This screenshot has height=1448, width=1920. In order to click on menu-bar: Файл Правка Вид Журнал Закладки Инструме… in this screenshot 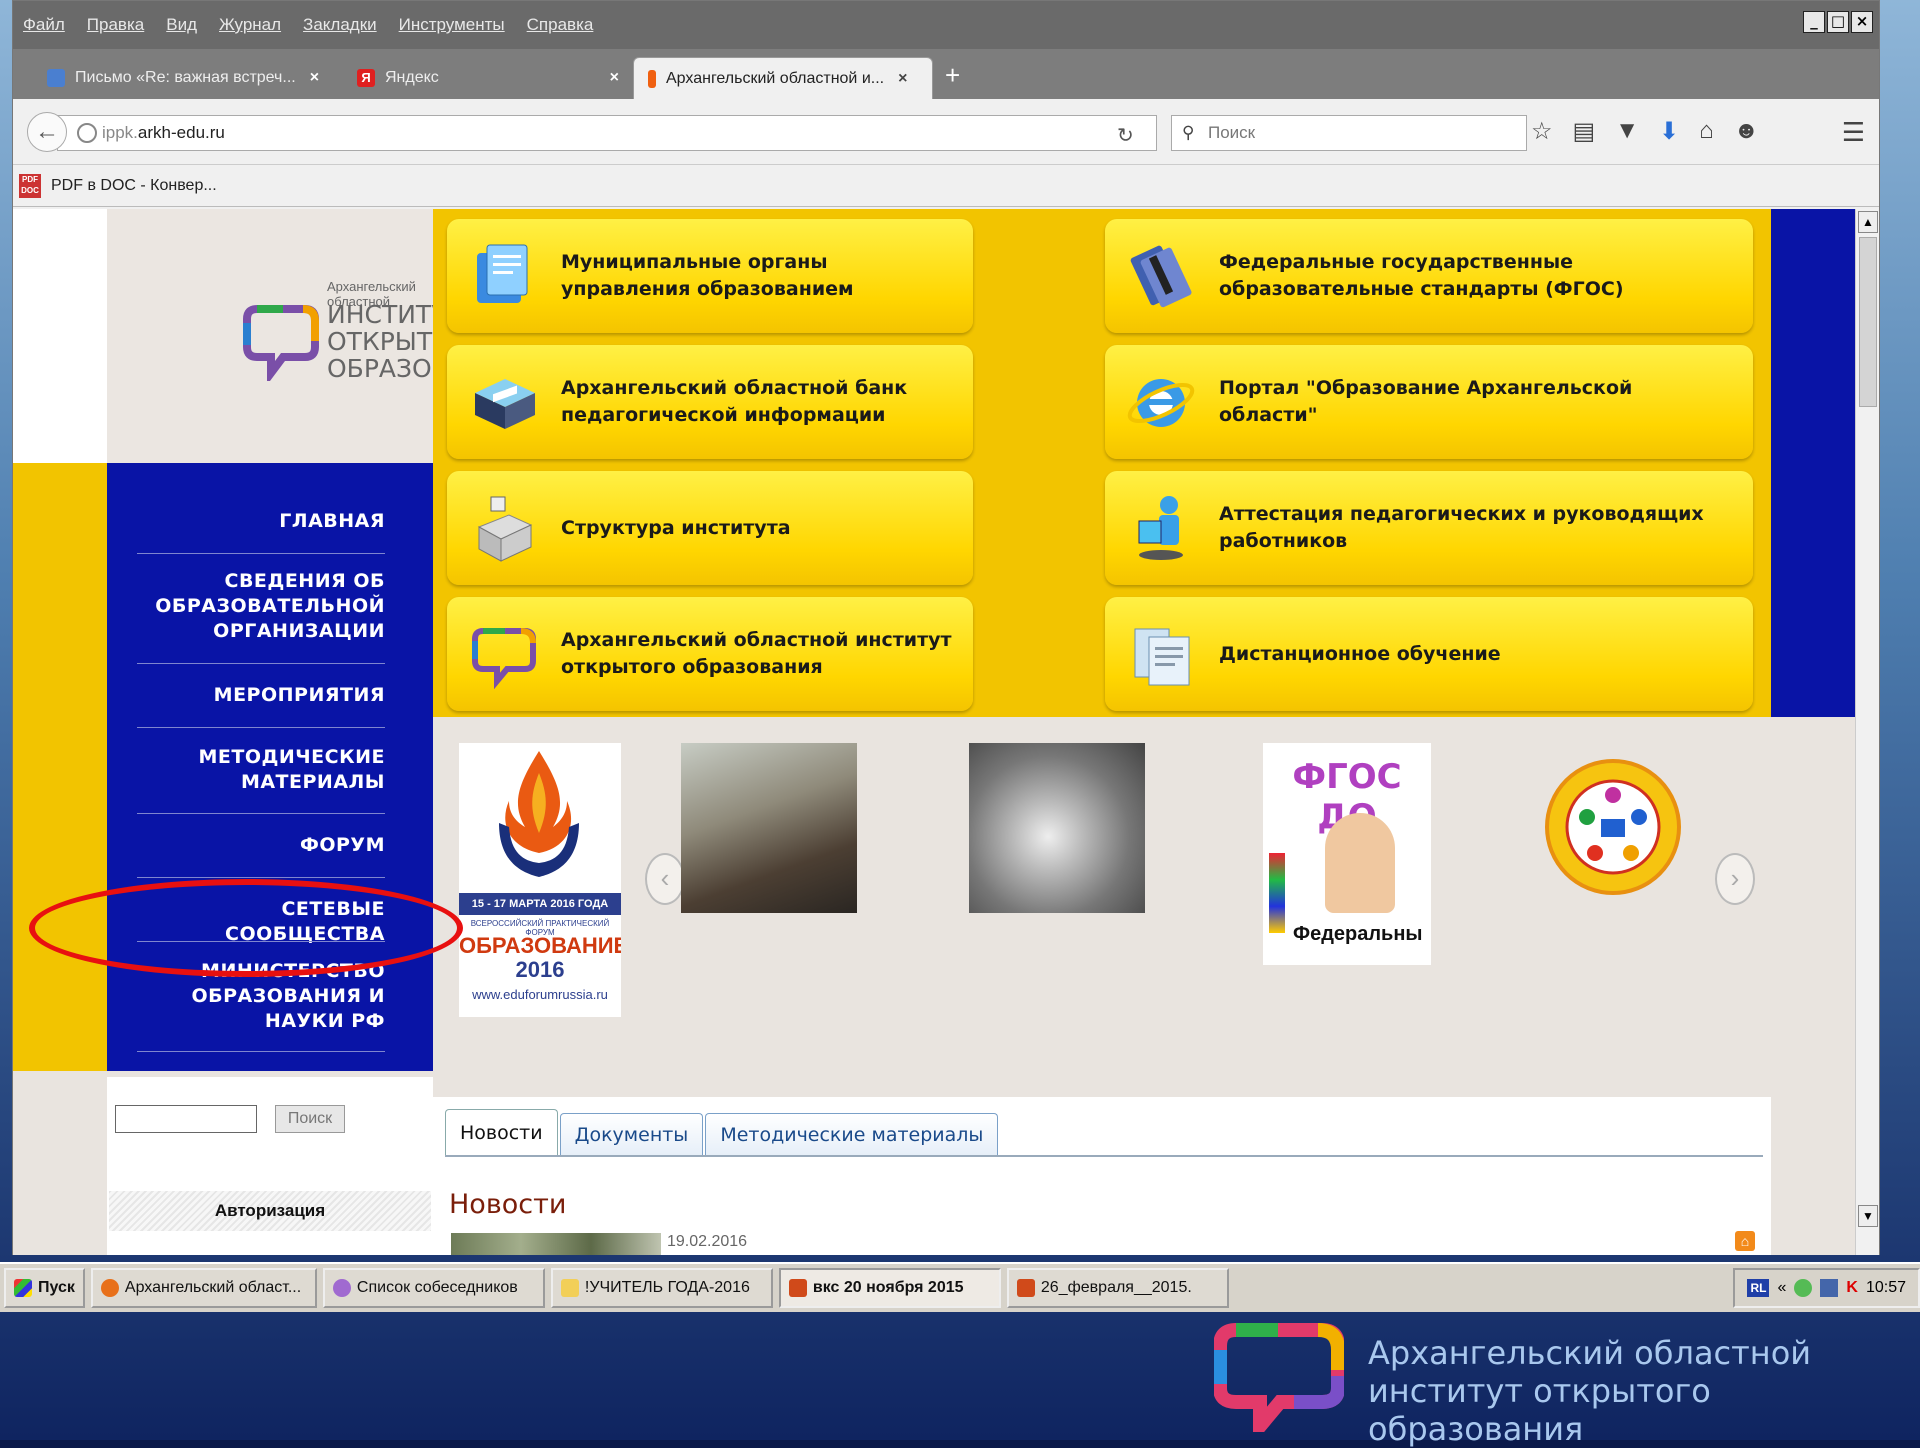, I will do `click(946, 25)`.